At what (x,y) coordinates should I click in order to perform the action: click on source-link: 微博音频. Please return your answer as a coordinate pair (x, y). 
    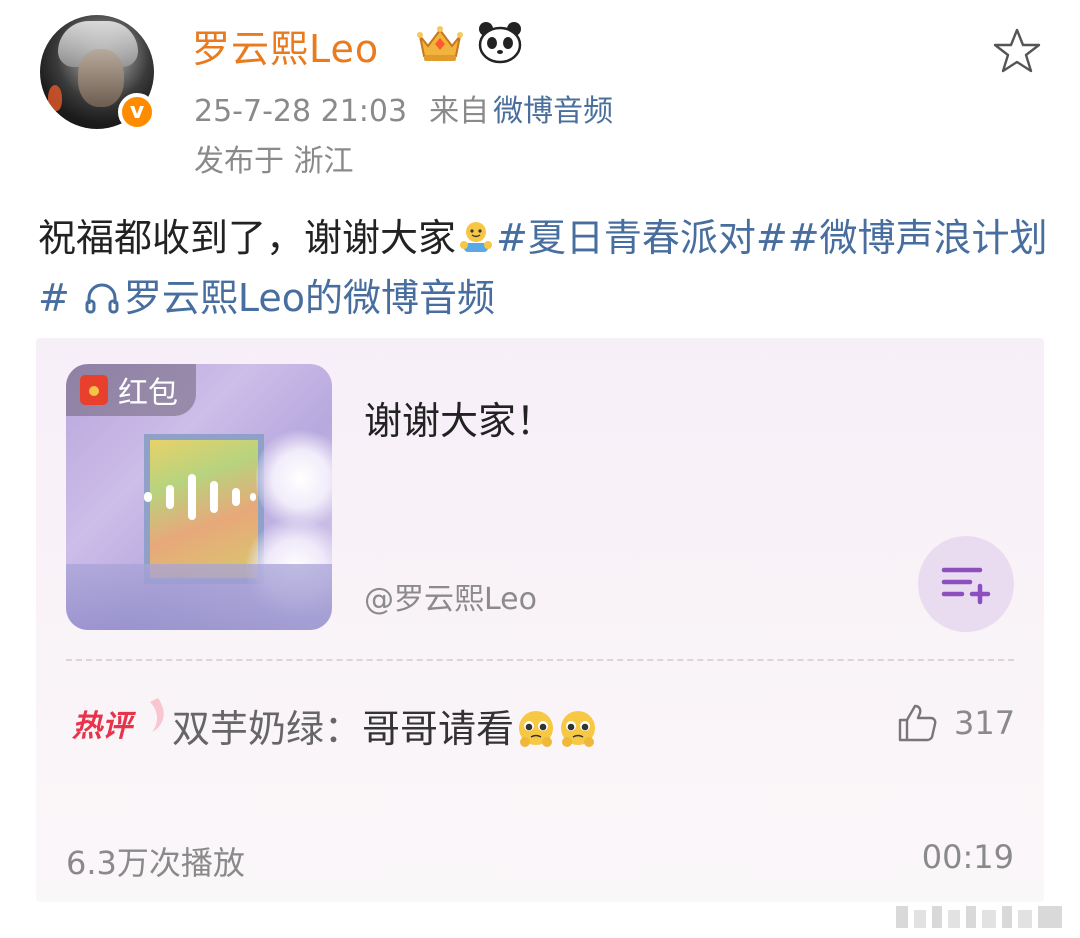
    Looking at the image, I should click on (553, 111).